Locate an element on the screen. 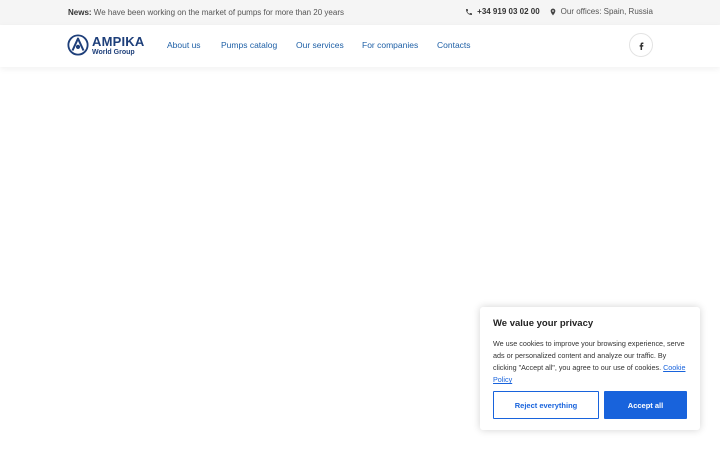 Image resolution: width=720 pixels, height=450 pixels. nav-our-services: Our services is located at coordinates (329, 45).